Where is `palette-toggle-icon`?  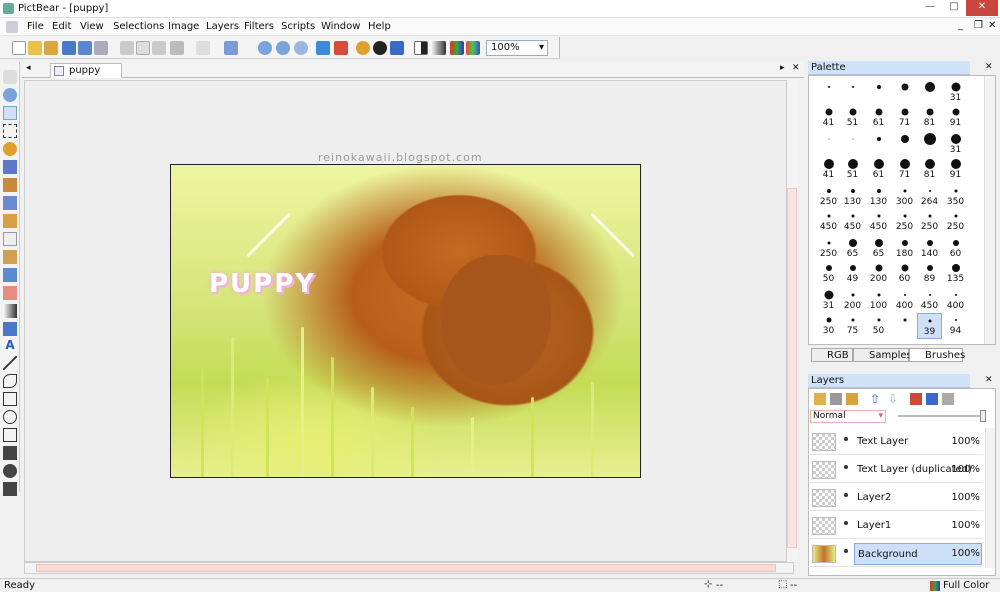
palette-toggle-icon is located at coordinates (363, 48).